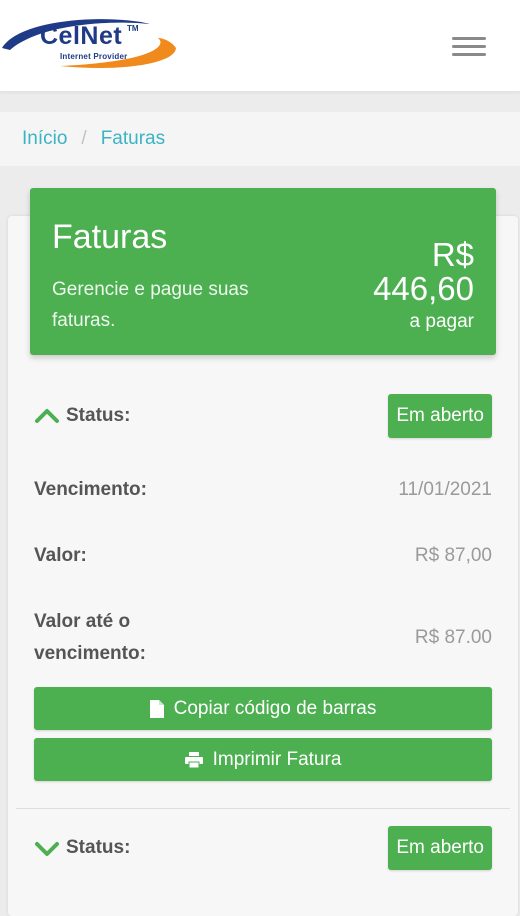 This screenshot has height=916, width=520. I want to click on value-amount: R$ 87,00, so click(453, 555).